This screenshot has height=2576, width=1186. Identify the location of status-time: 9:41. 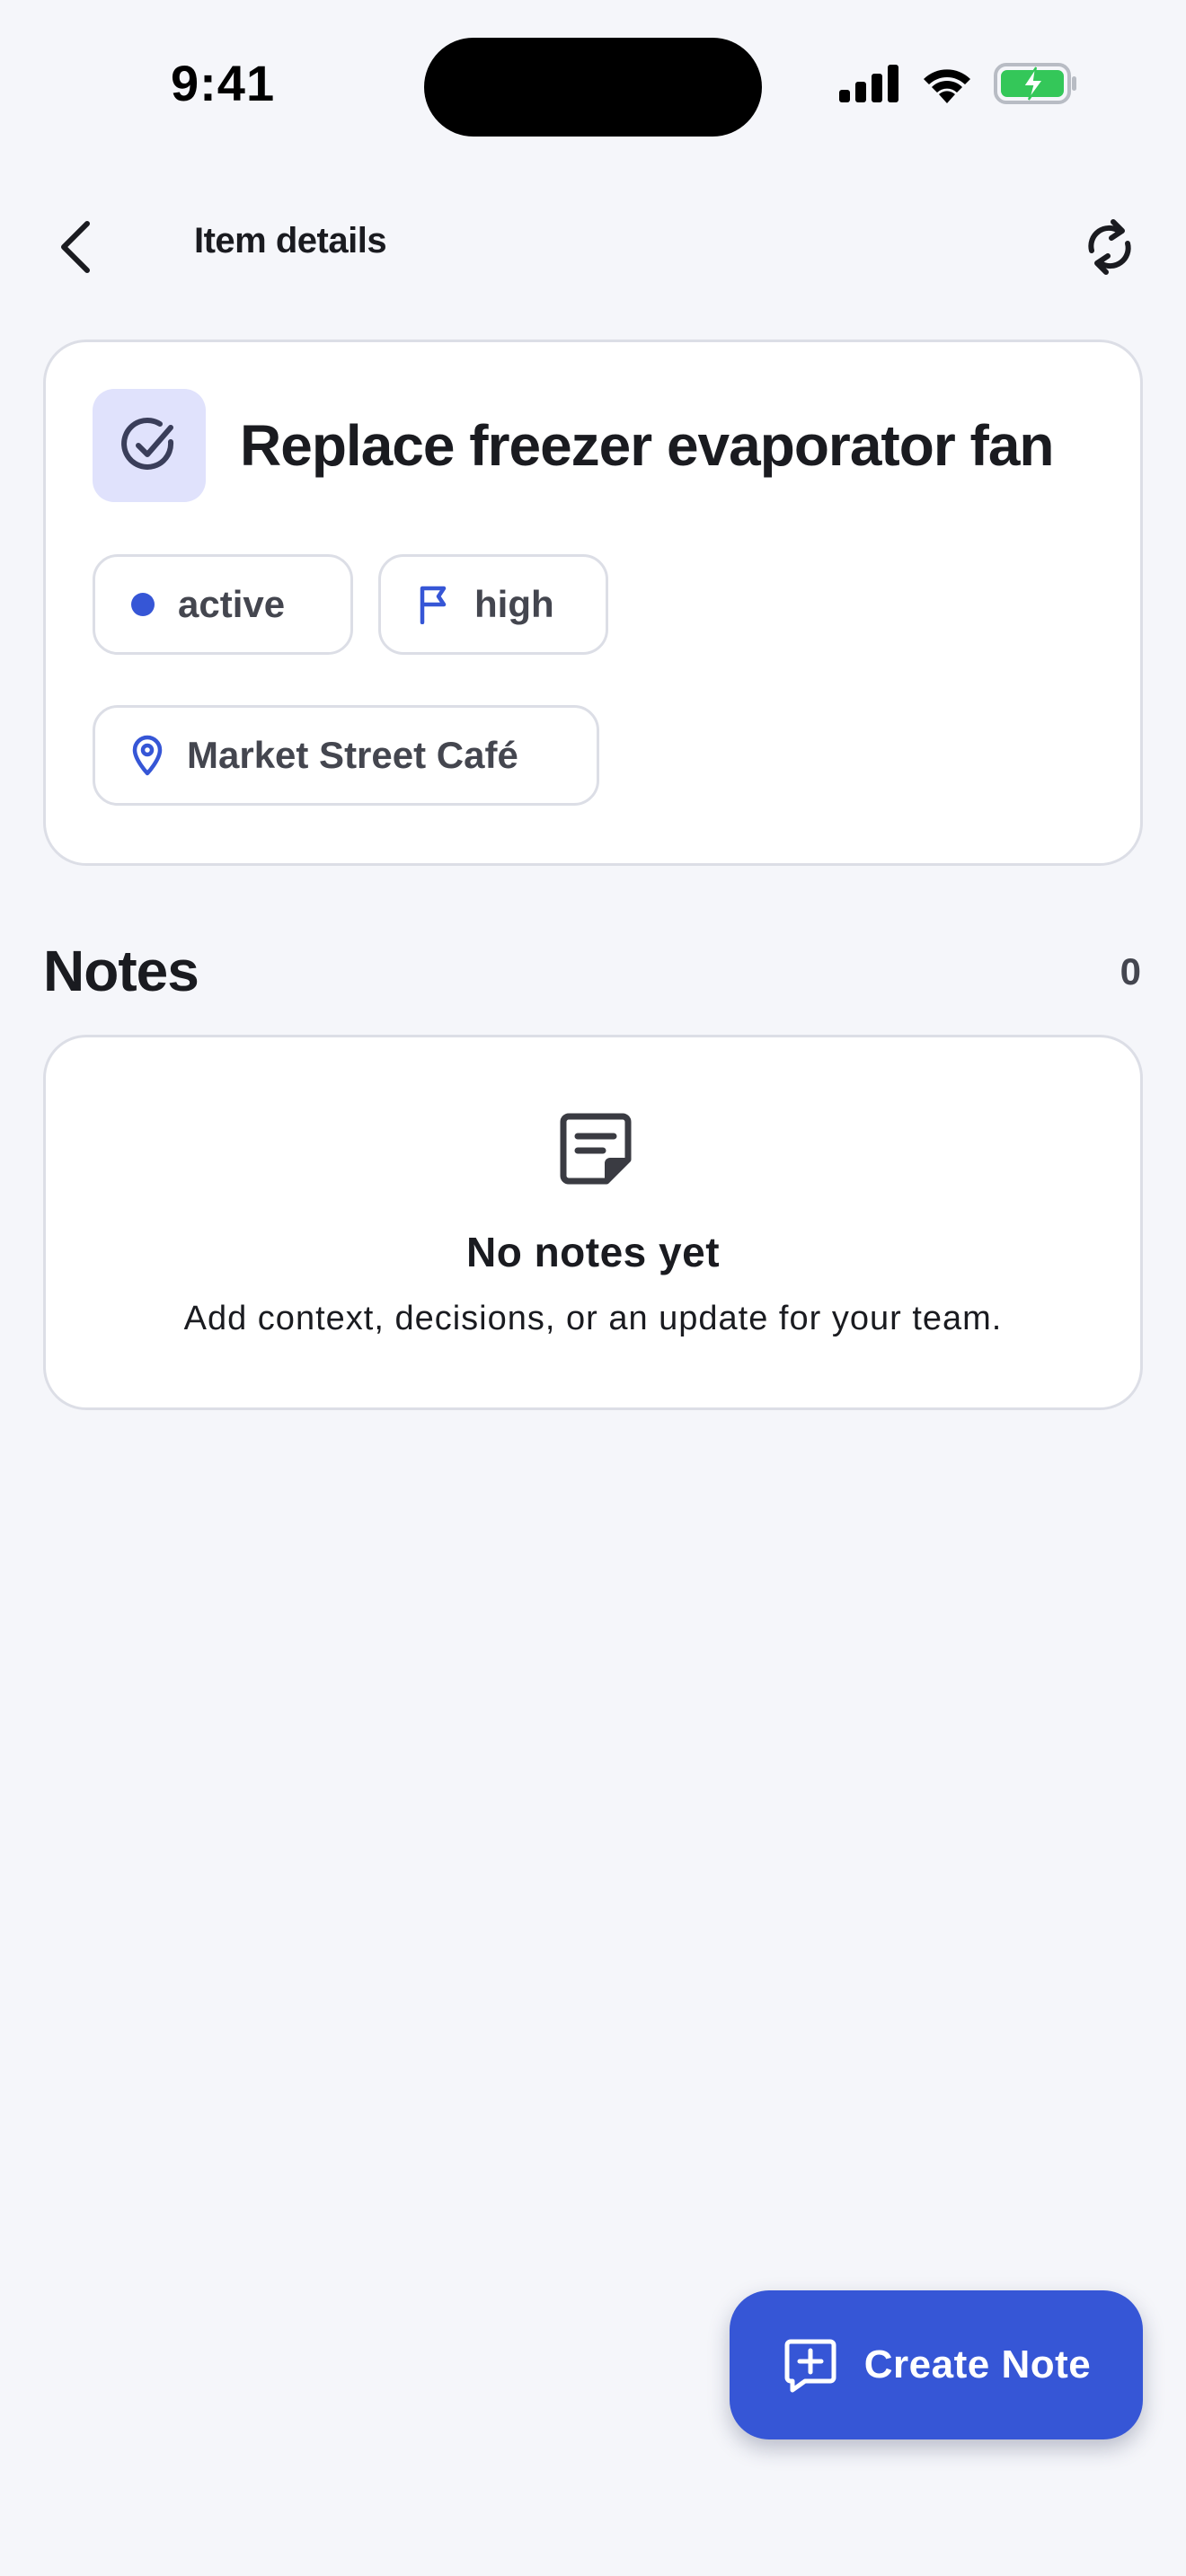
(223, 83).